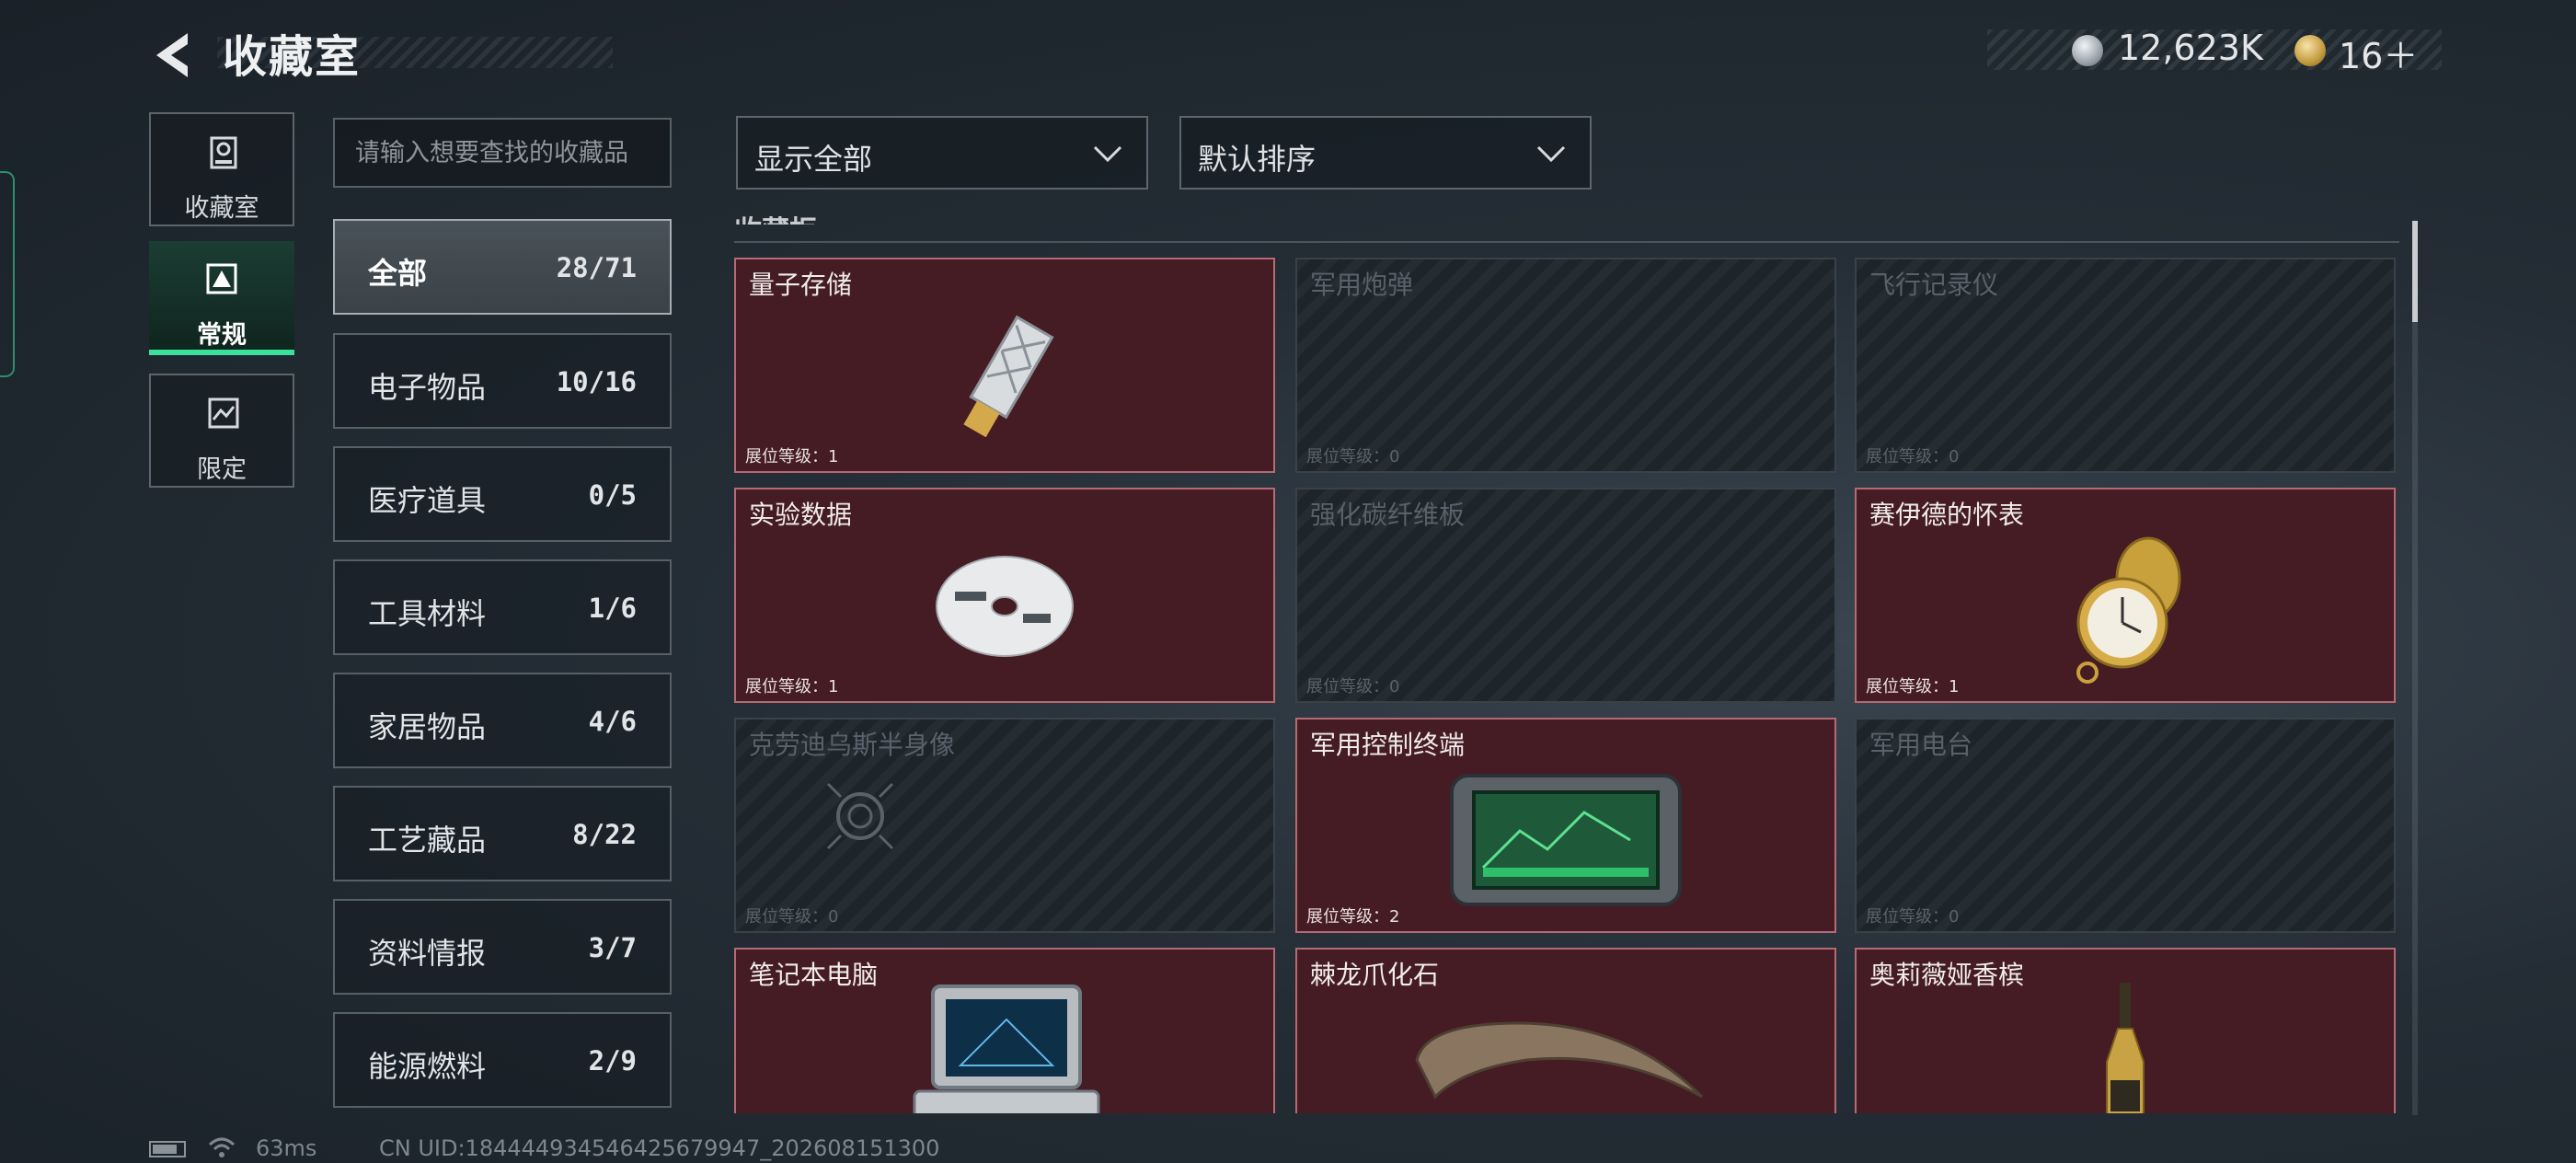  What do you see at coordinates (2378, 53) in the screenshot?
I see `gold-coin-amount: 16＋` at bounding box center [2378, 53].